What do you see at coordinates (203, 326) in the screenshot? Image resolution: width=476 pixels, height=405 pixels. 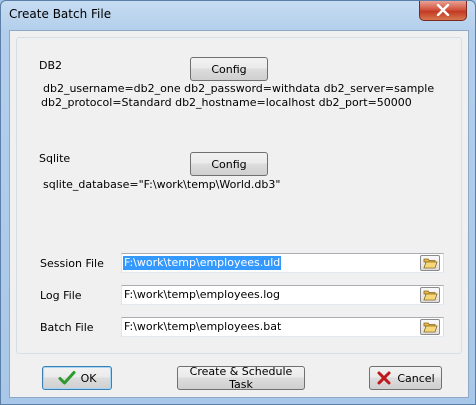 I see `batch-file-value: F:\work\temp\employees.bat` at bounding box center [203, 326].